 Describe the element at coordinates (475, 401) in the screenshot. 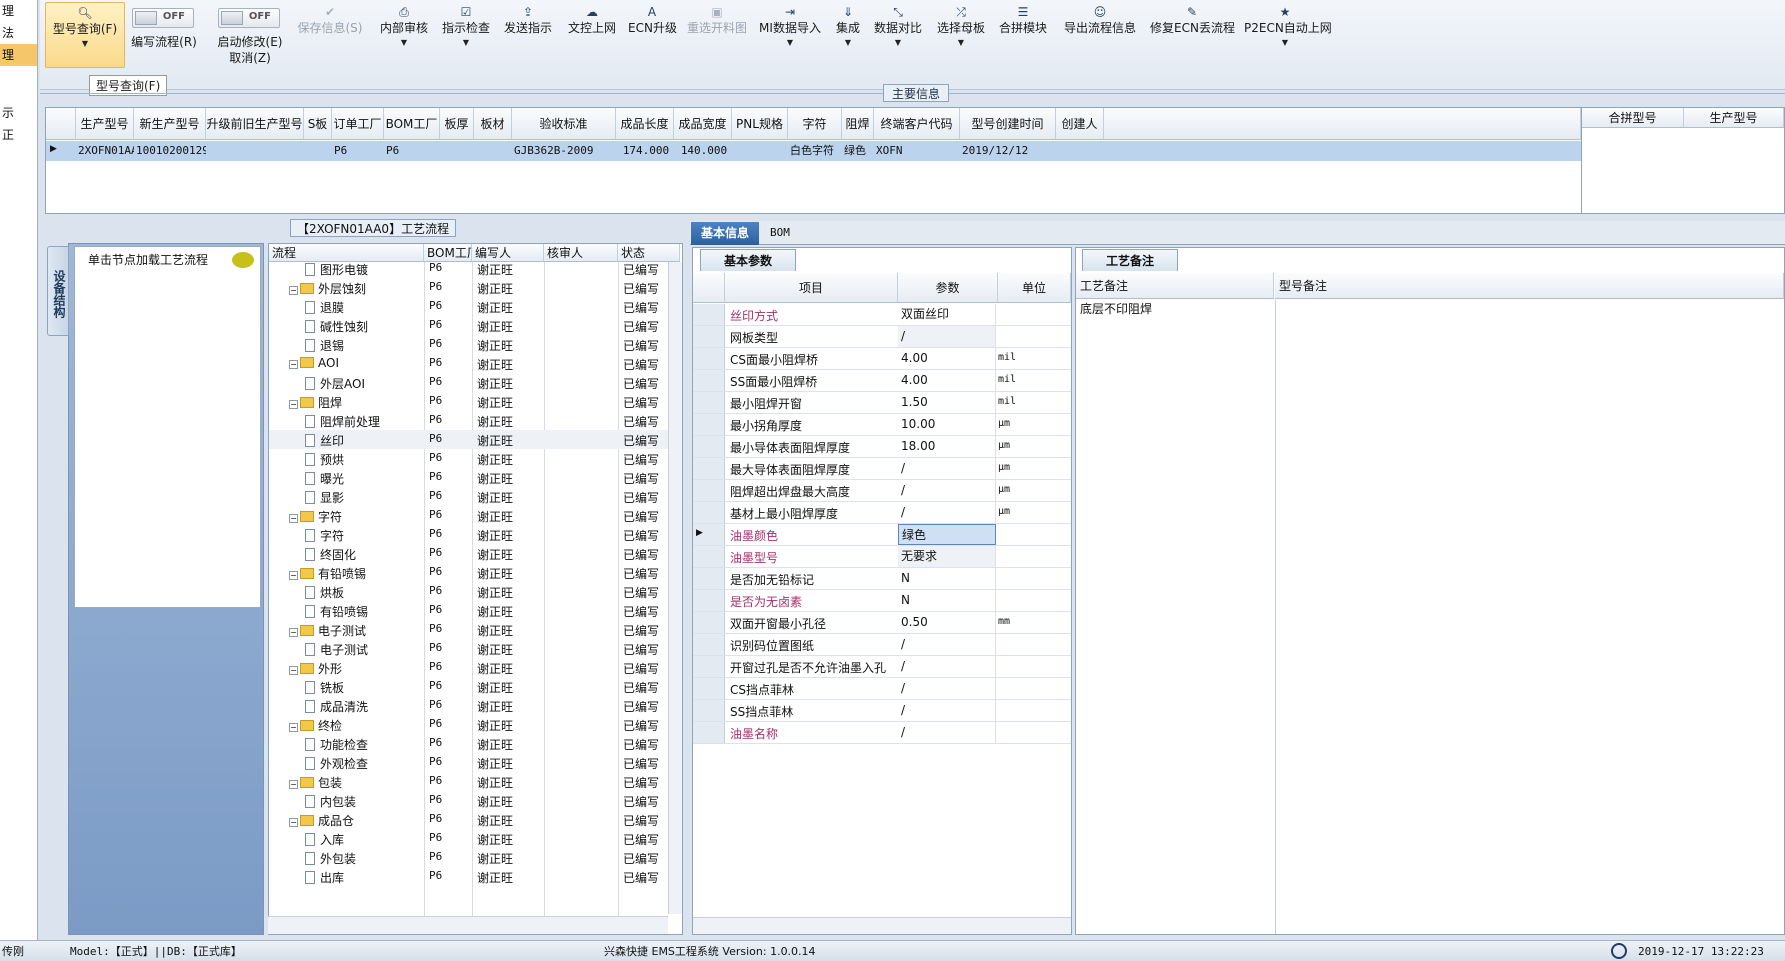

I see `tree-row: − 阻焊 P6 谢正旺 已编写` at that location.